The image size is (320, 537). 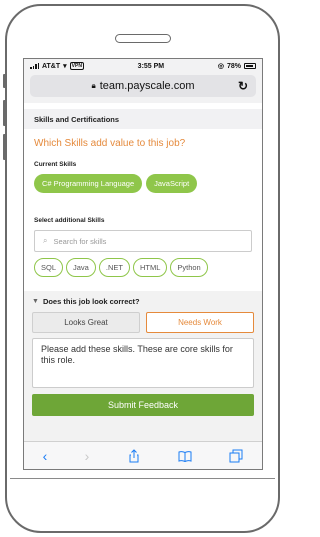 I want to click on side-button-volume-down, so click(x=4, y=147).